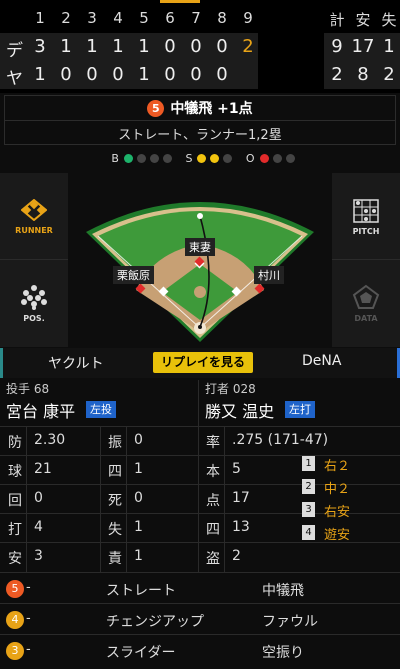 This screenshot has height=669, width=400. I want to click on pitch-number-badge: 3, so click(15, 651).